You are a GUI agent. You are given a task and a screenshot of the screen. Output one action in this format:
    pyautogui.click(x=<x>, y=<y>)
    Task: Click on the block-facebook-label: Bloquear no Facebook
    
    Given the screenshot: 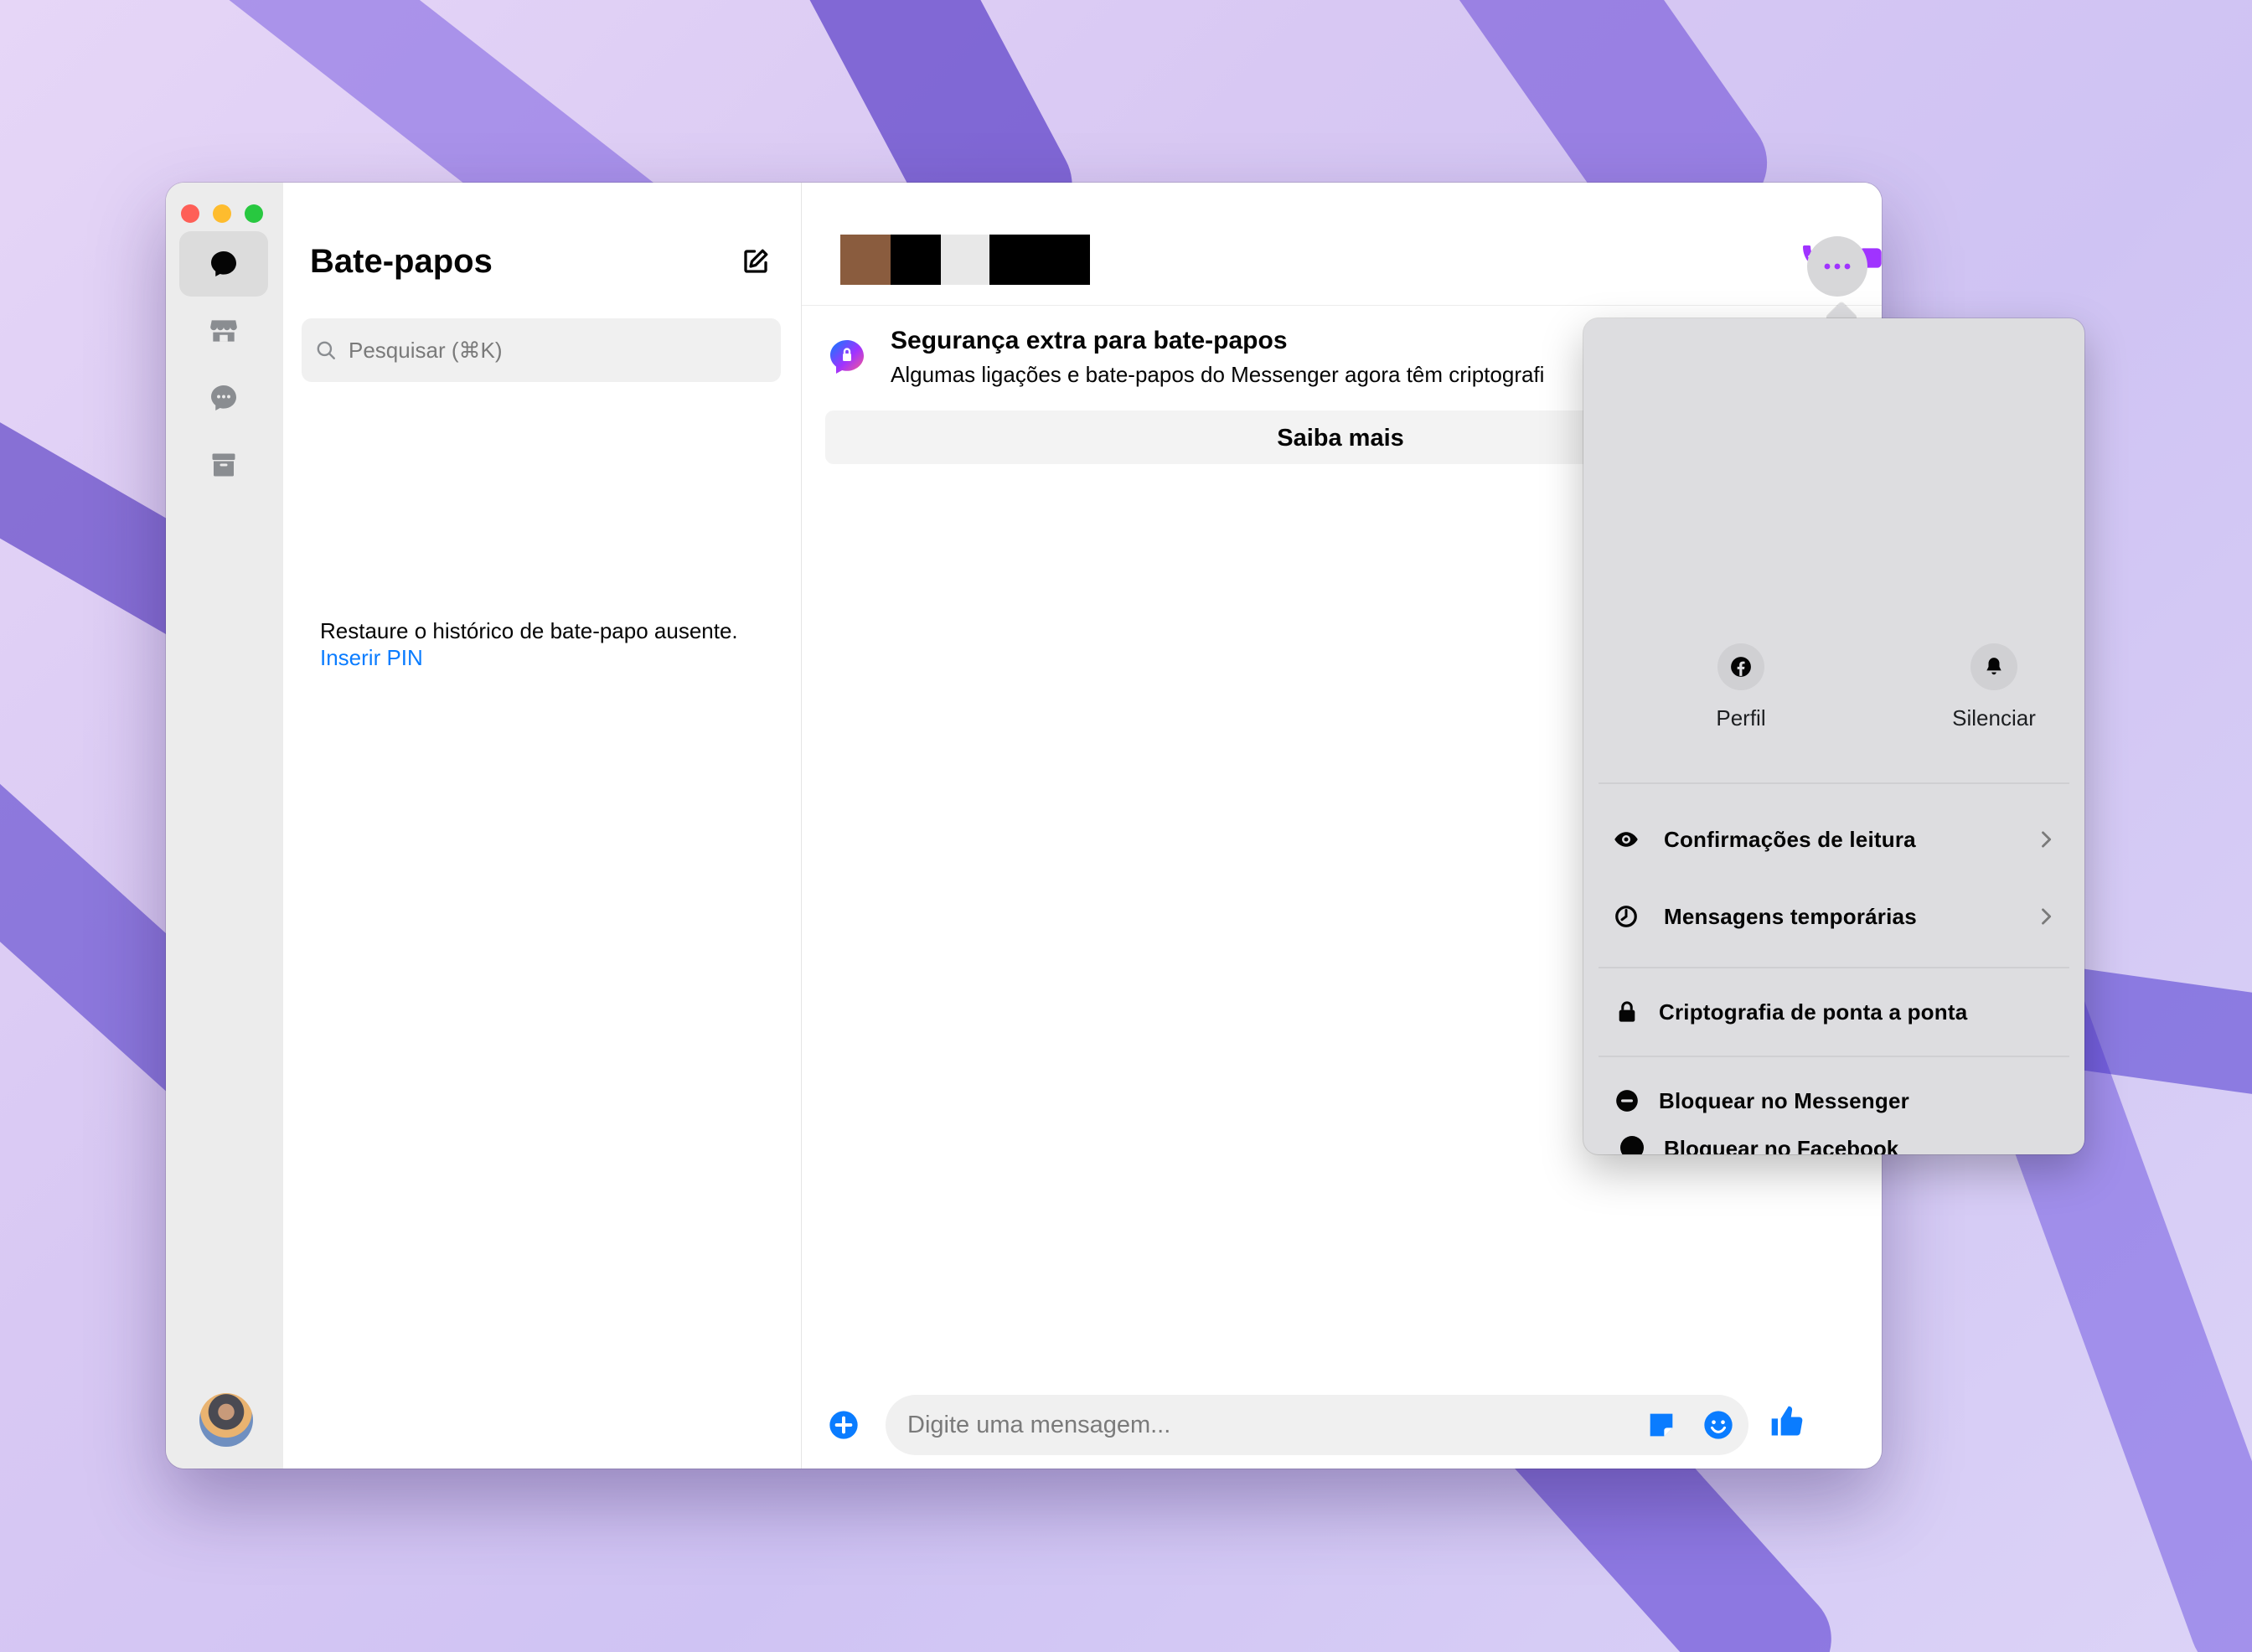 What is the action you would take?
    pyautogui.click(x=1781, y=1145)
    